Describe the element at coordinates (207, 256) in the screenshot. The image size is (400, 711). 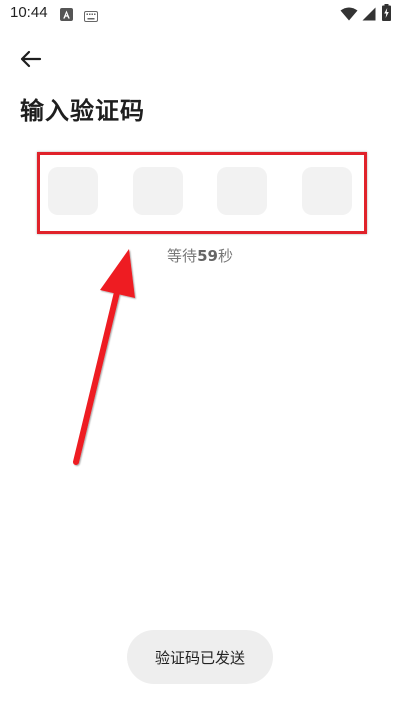
I see `countdown-seconds: 59` at that location.